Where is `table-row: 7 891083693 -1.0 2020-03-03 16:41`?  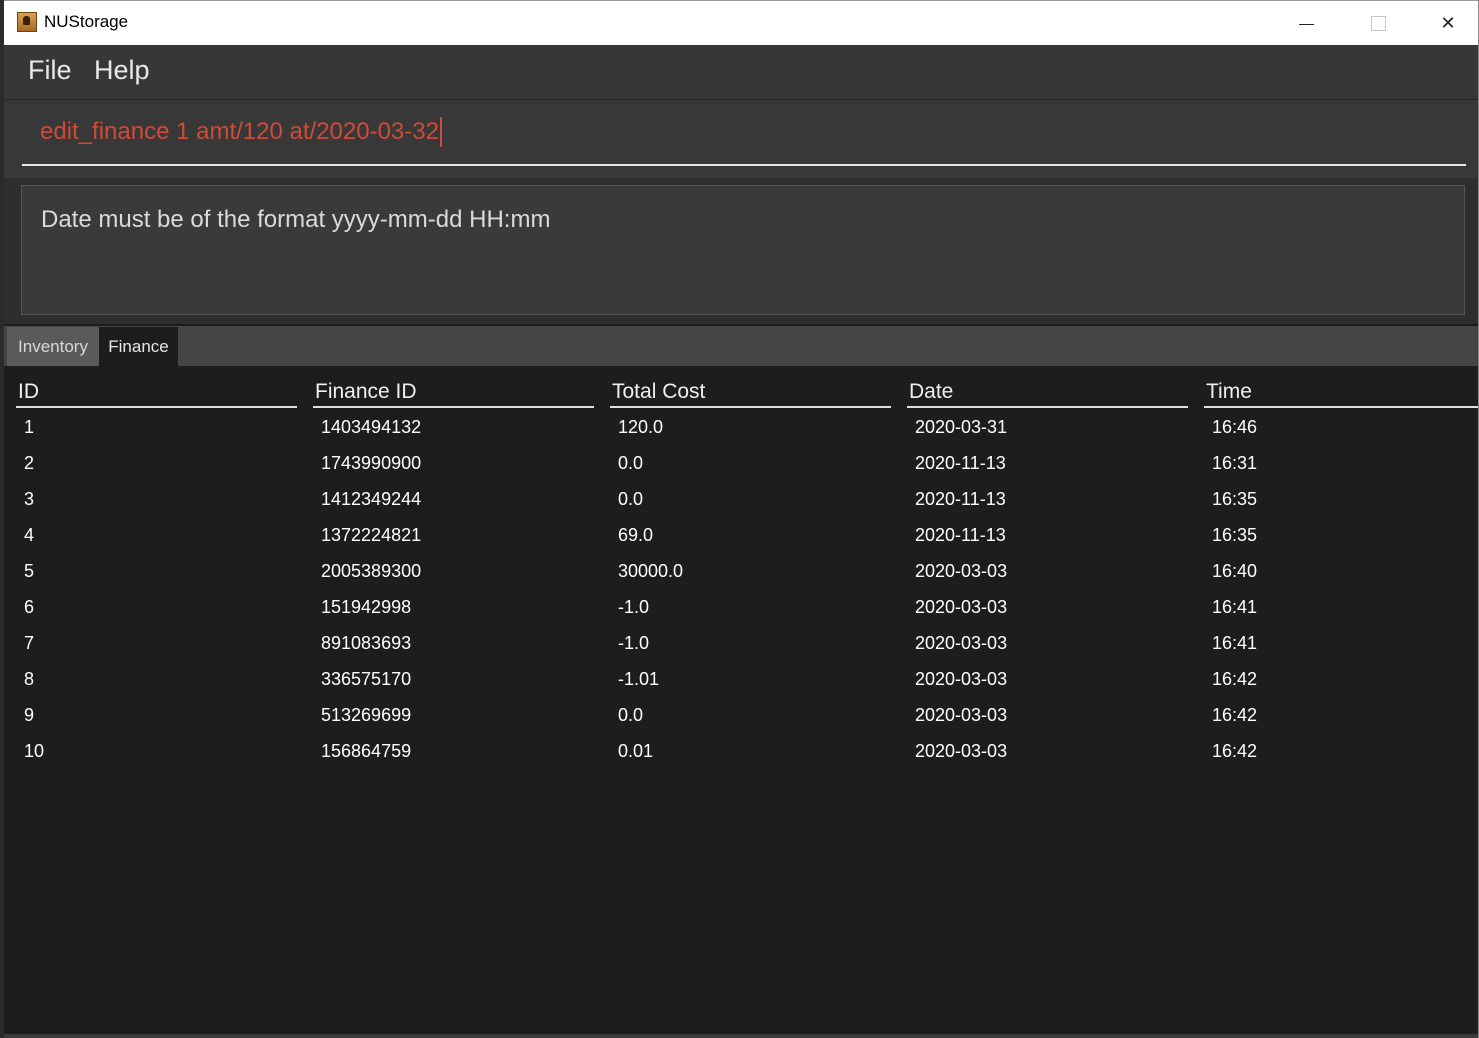
table-row: 7 891083693 -1.0 2020-03-03 16:41 is located at coordinates (741, 645).